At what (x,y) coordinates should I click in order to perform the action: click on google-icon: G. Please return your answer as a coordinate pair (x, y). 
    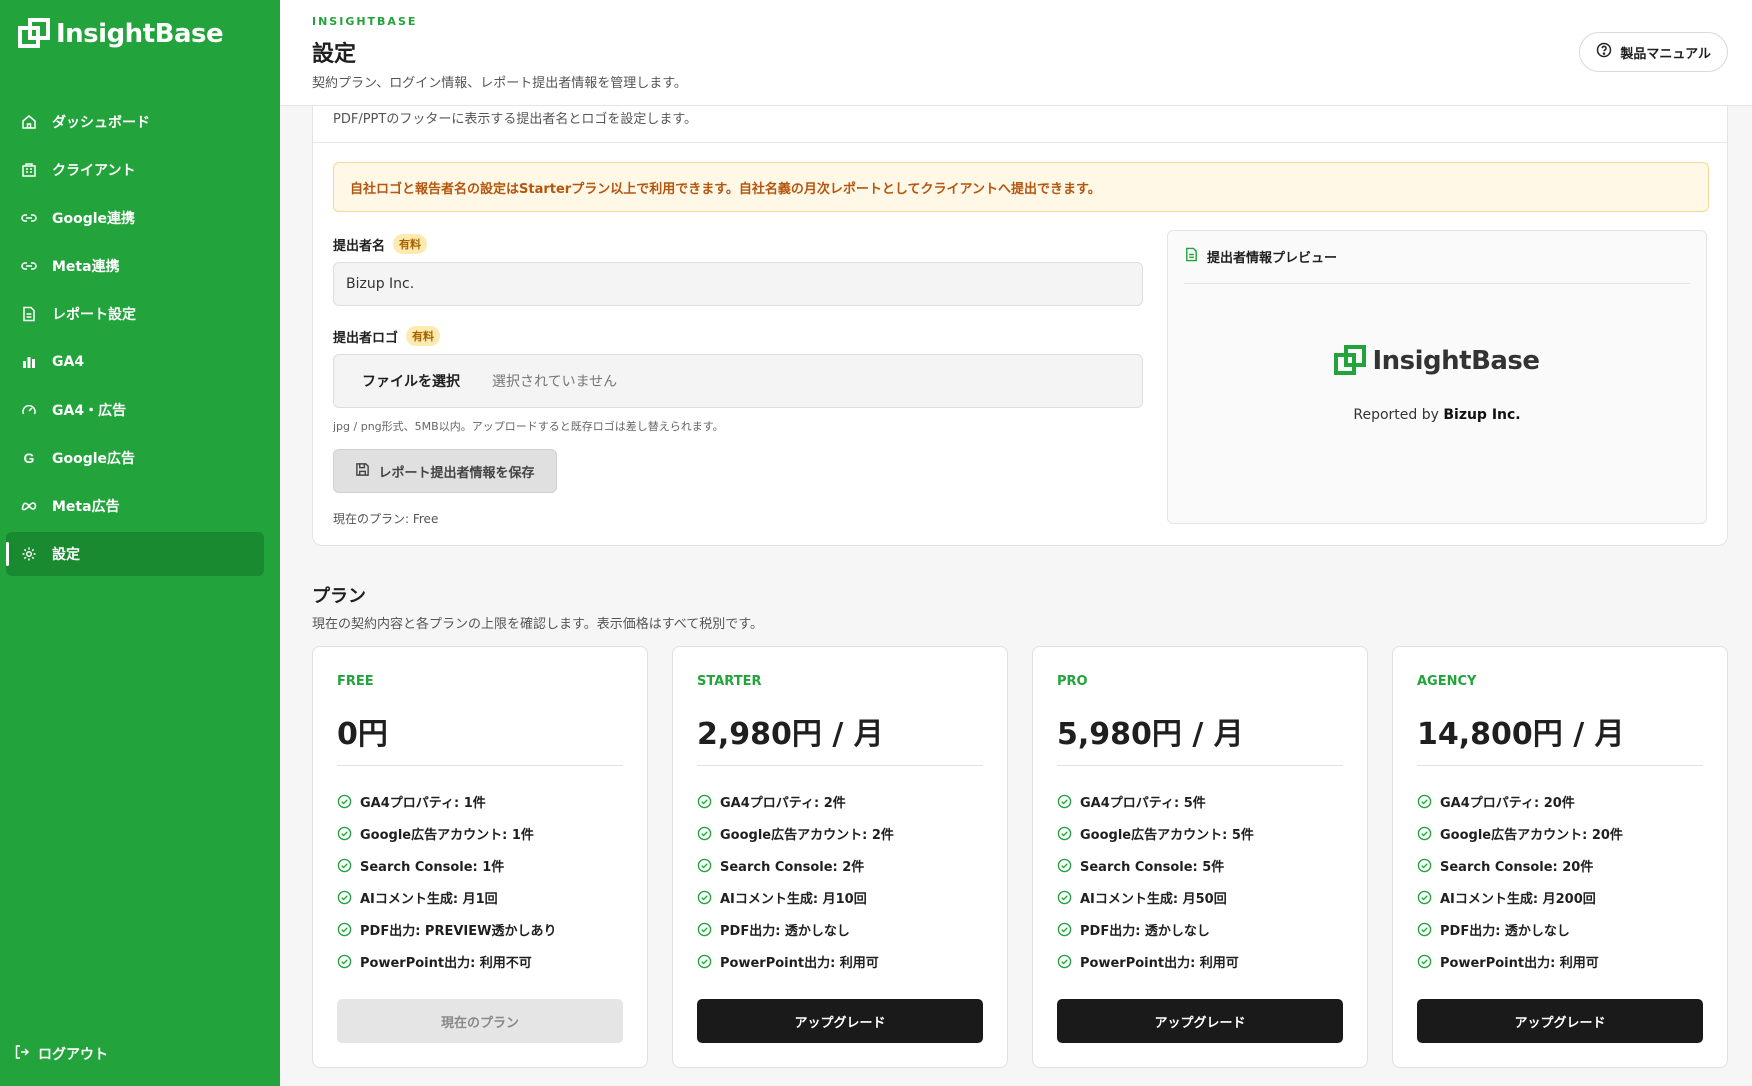
    Looking at the image, I should click on (29, 458).